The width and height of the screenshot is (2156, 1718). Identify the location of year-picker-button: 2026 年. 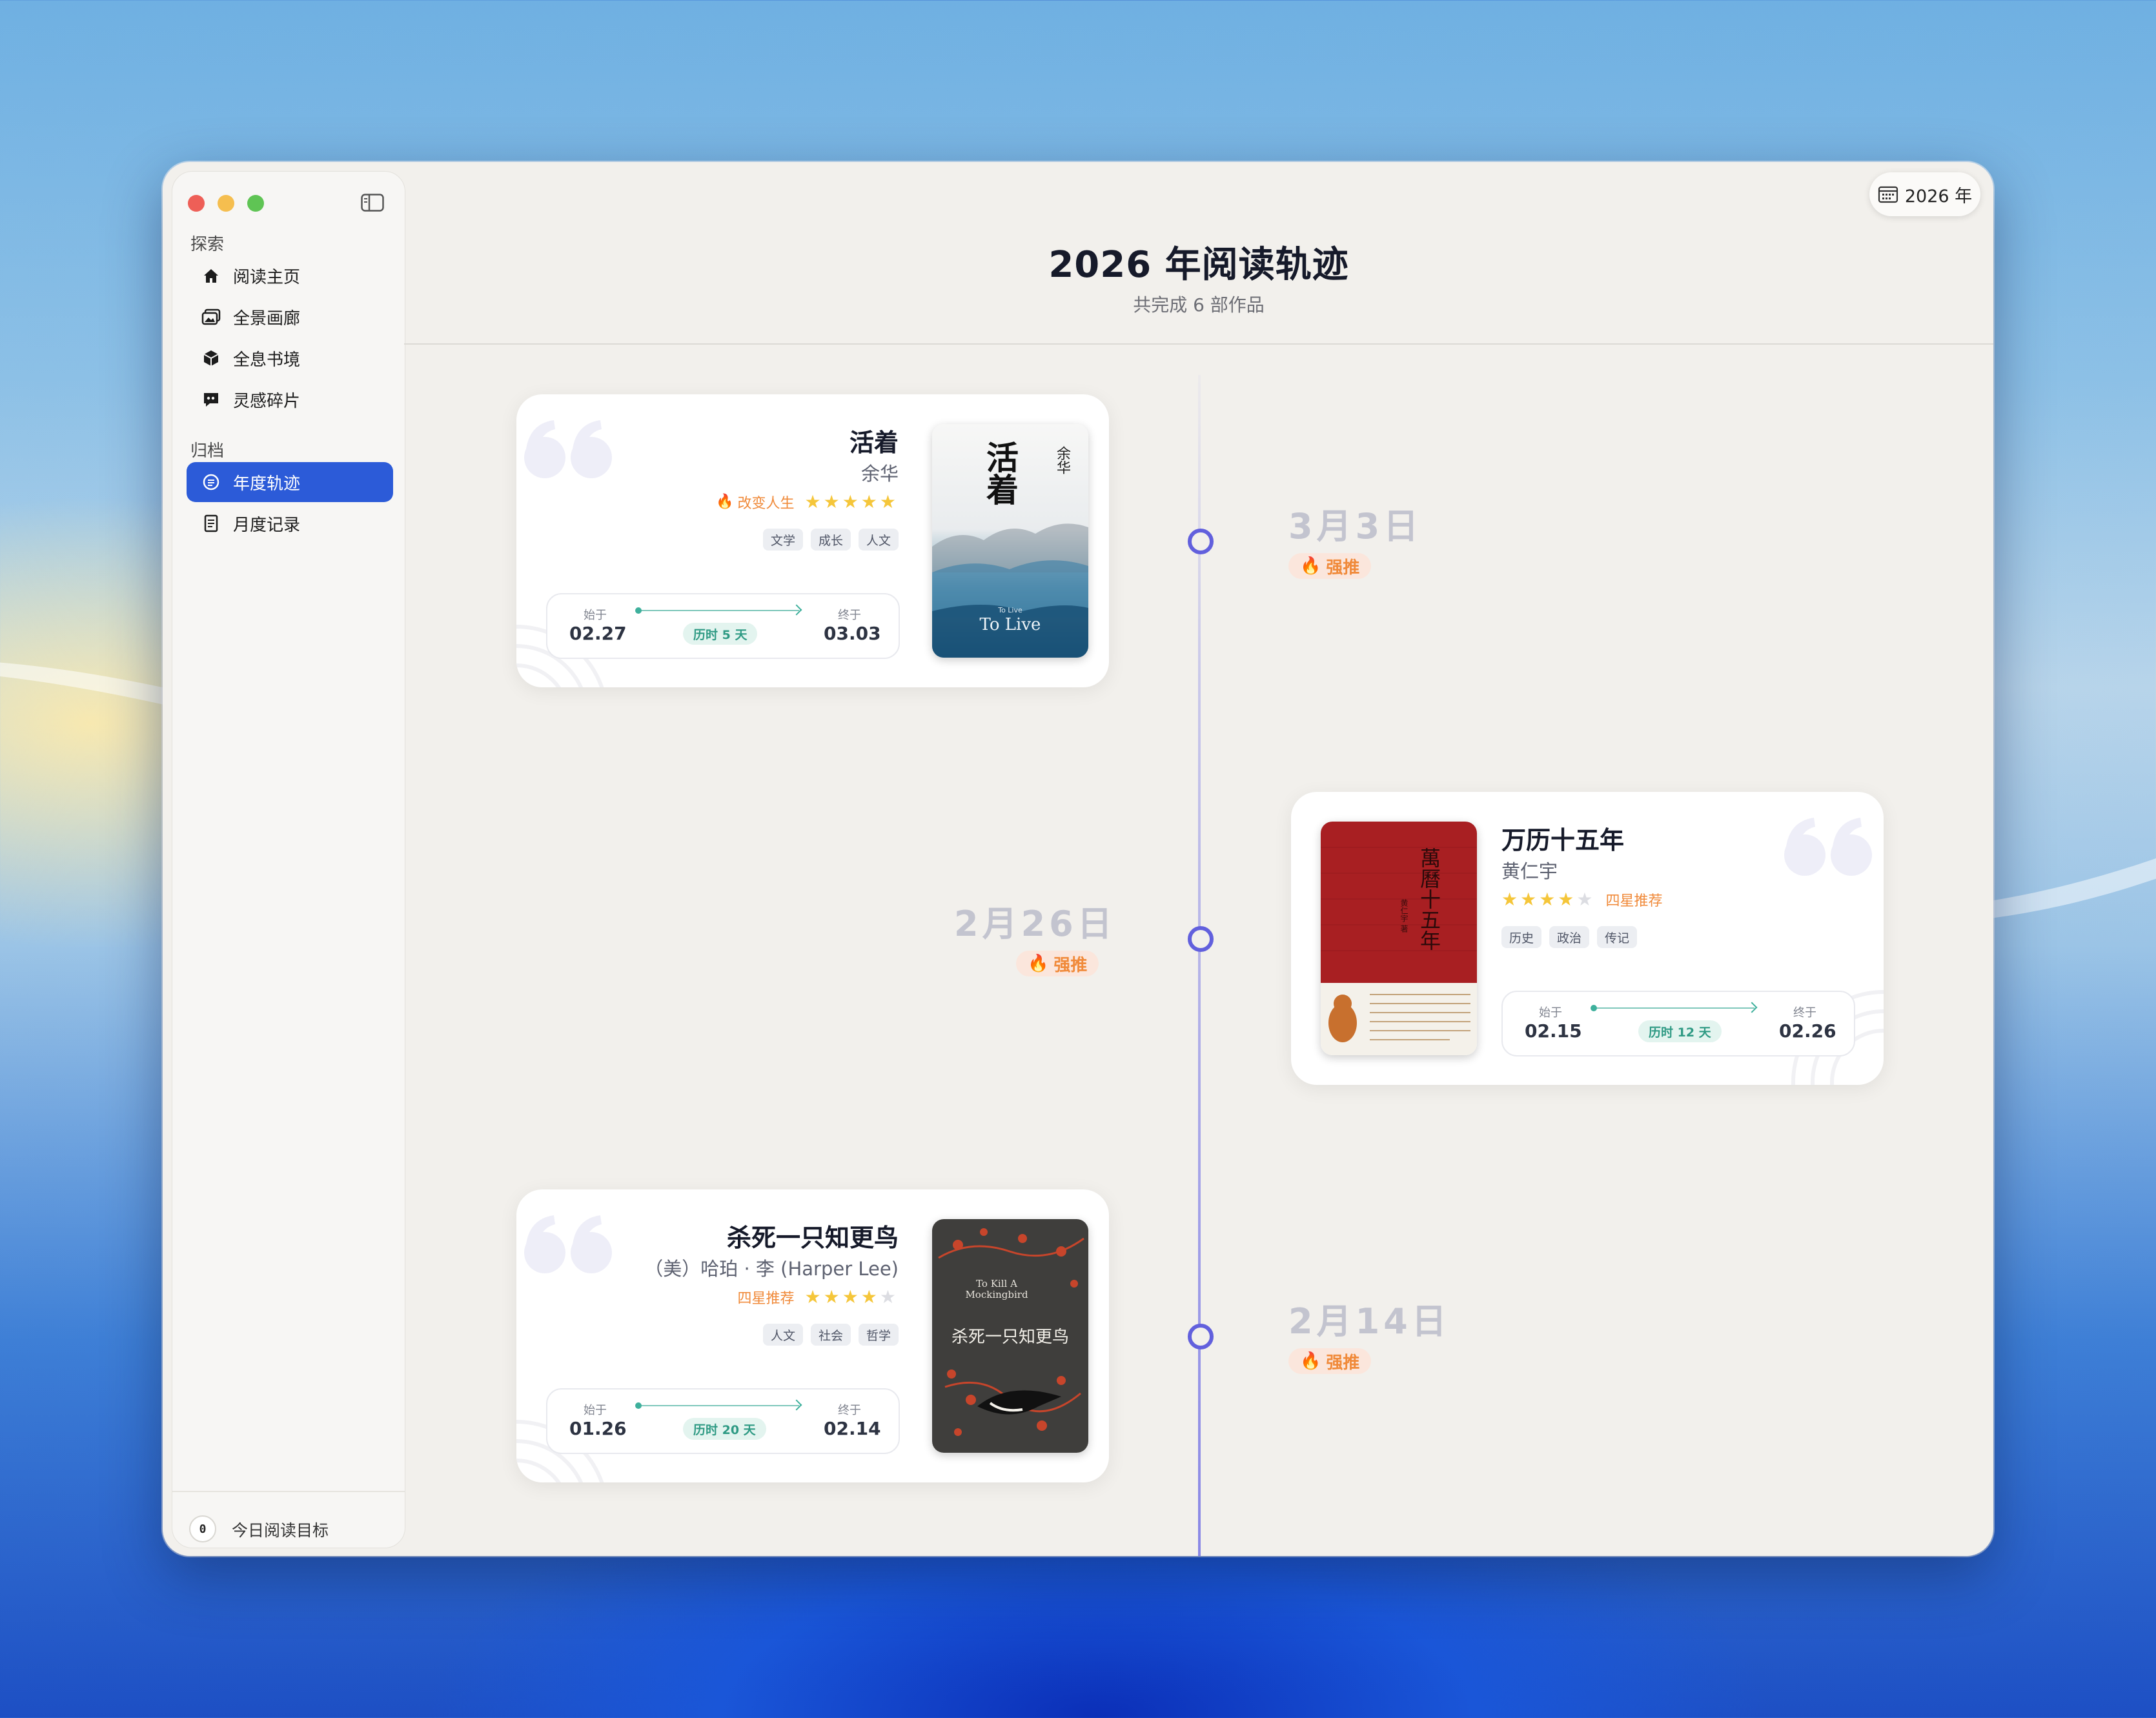
(1924, 194).